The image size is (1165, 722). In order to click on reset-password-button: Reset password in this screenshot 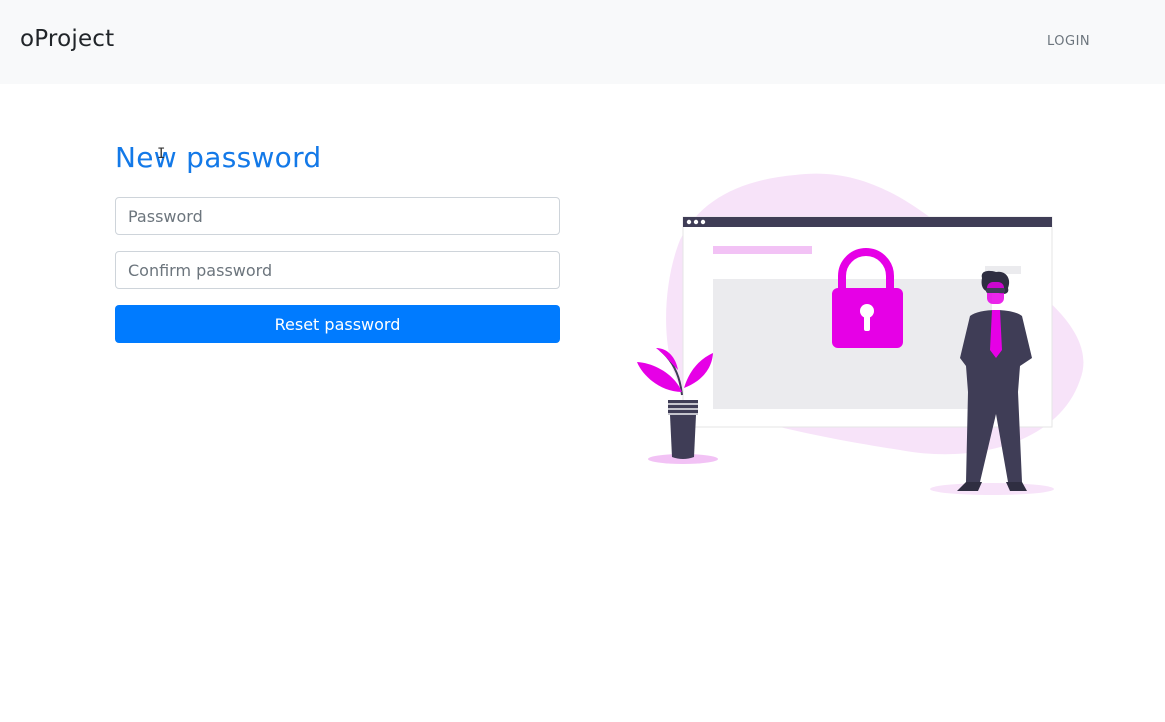, I will do `click(337, 324)`.